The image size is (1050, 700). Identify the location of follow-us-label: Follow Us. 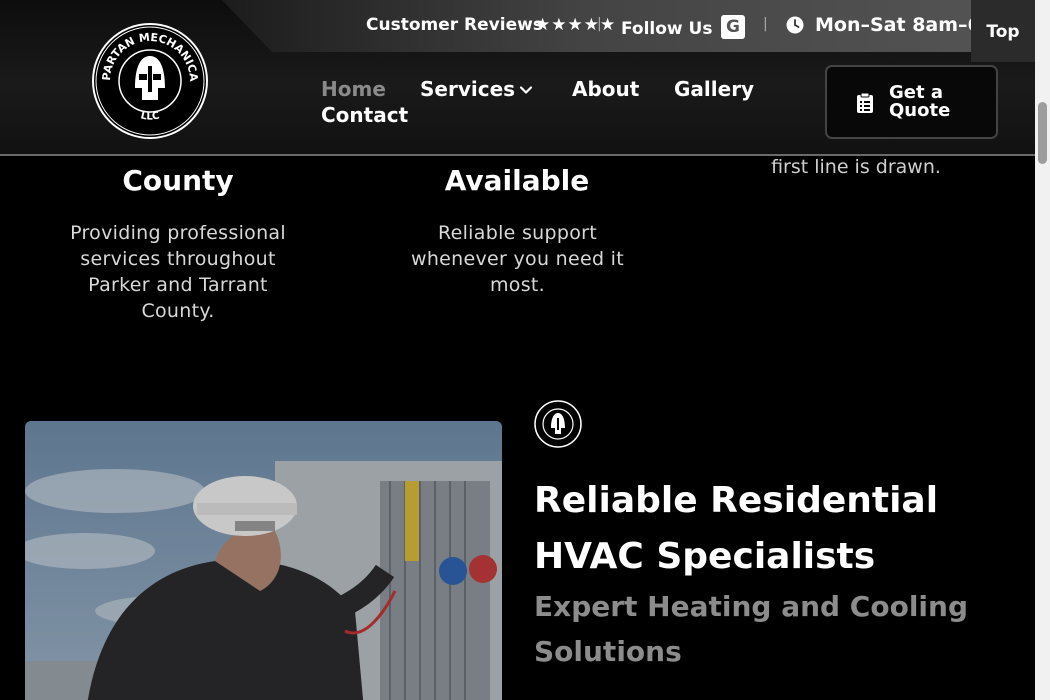
(667, 29).